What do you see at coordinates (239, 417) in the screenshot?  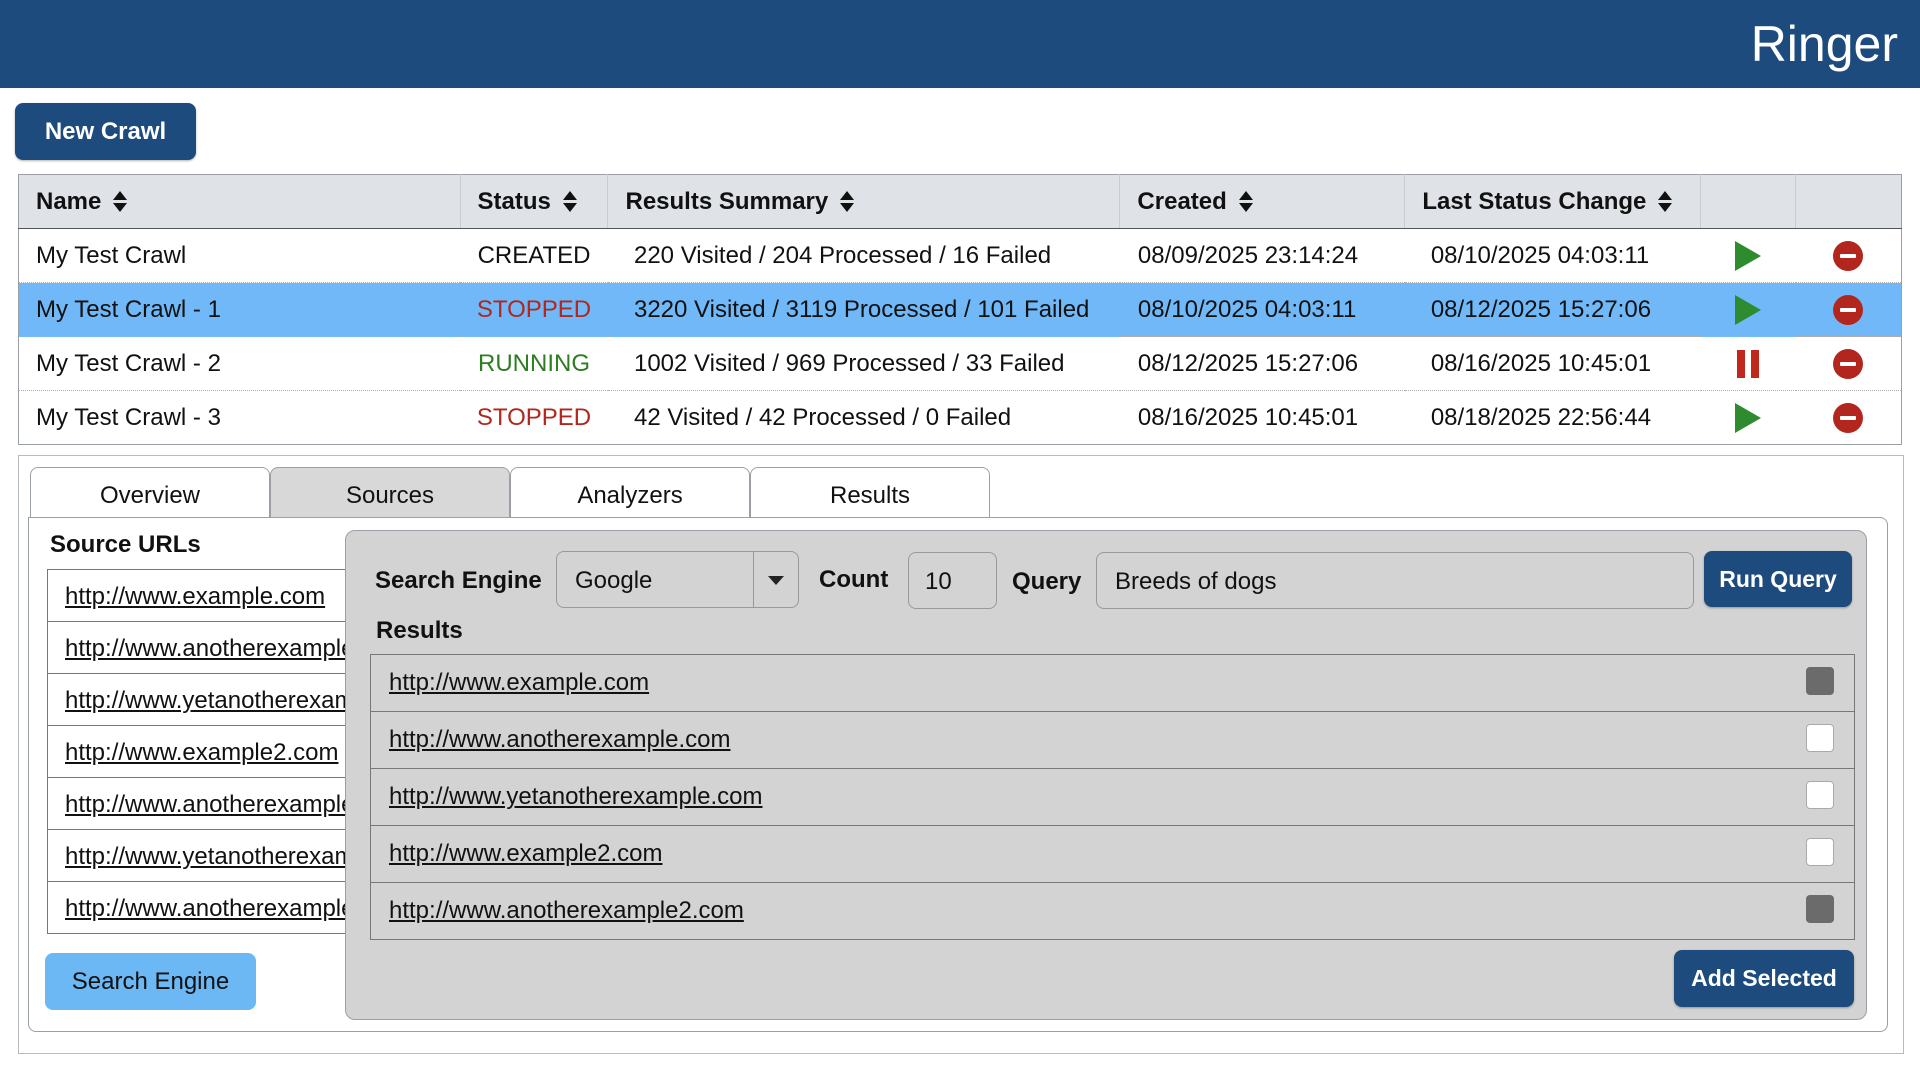 I see `crawl-name: My Test Crawl - 3` at bounding box center [239, 417].